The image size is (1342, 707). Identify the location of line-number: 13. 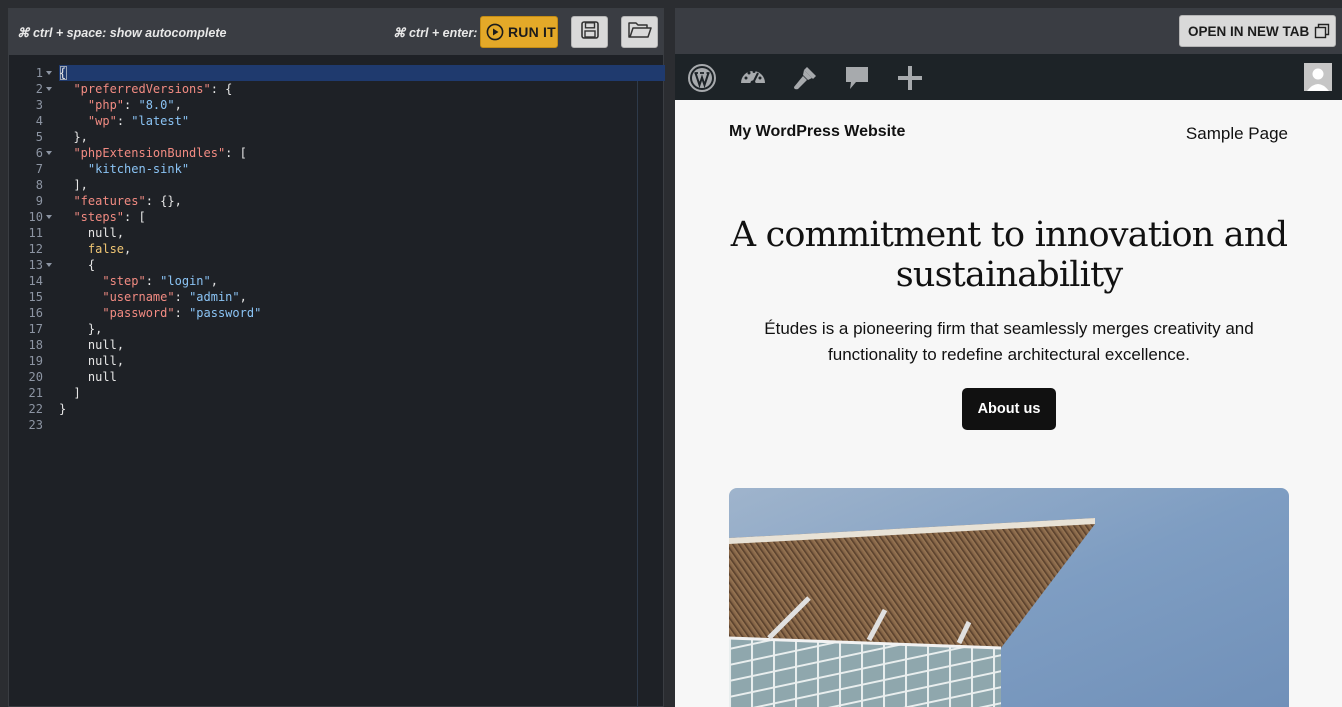
(35, 265).